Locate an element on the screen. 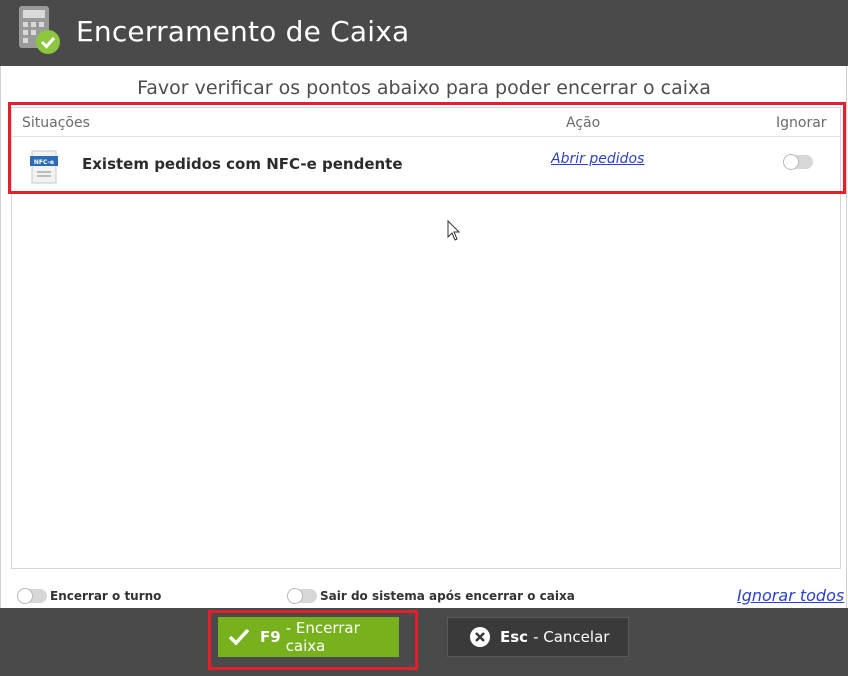  close-circle-icon is located at coordinates (480, 637).